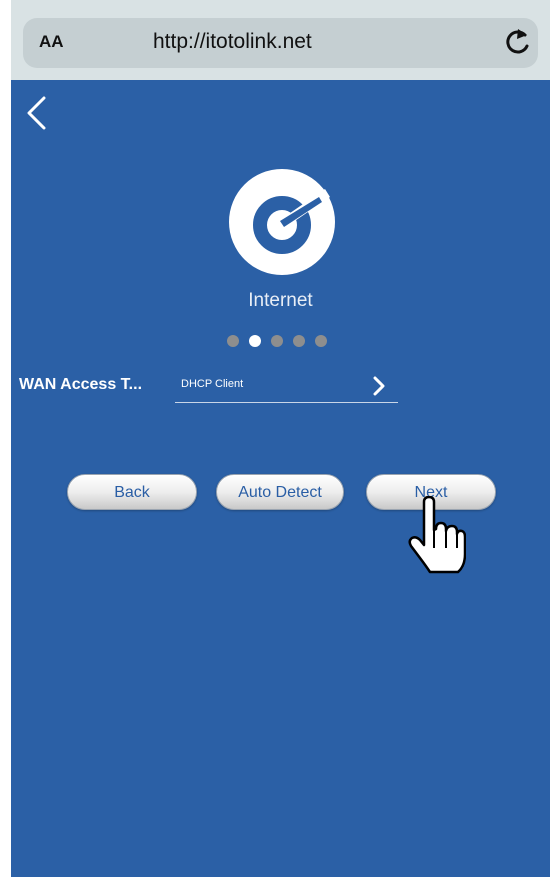 This screenshot has width=550, height=877. Describe the element at coordinates (280, 300) in the screenshot. I see `section-title: Internet` at that location.